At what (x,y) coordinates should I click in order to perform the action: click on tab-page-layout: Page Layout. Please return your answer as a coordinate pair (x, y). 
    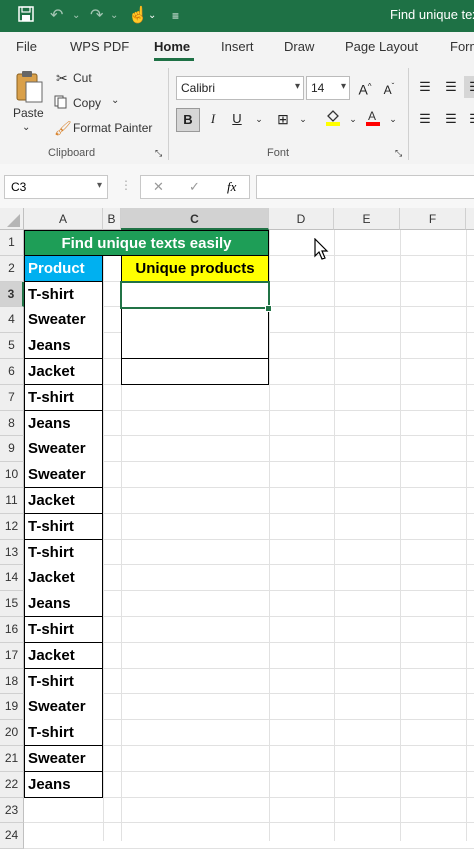
    Looking at the image, I should click on (381, 46).